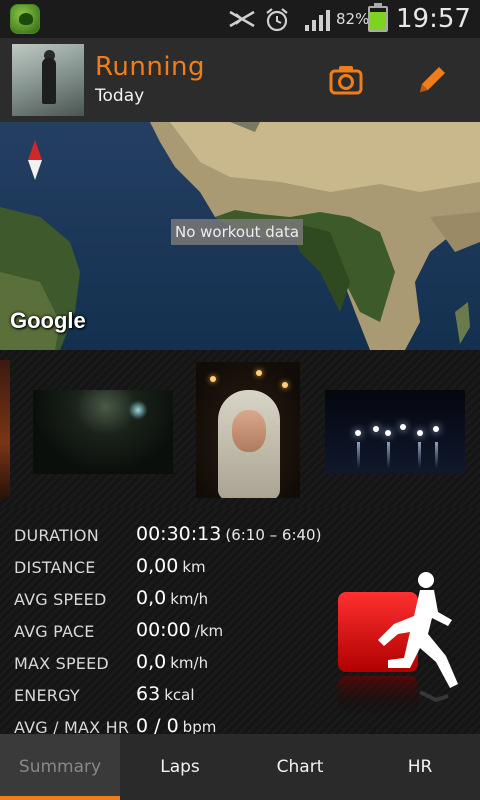 This screenshot has width=480, height=800. I want to click on avg-pace-value: 00:00/km, so click(180, 630).